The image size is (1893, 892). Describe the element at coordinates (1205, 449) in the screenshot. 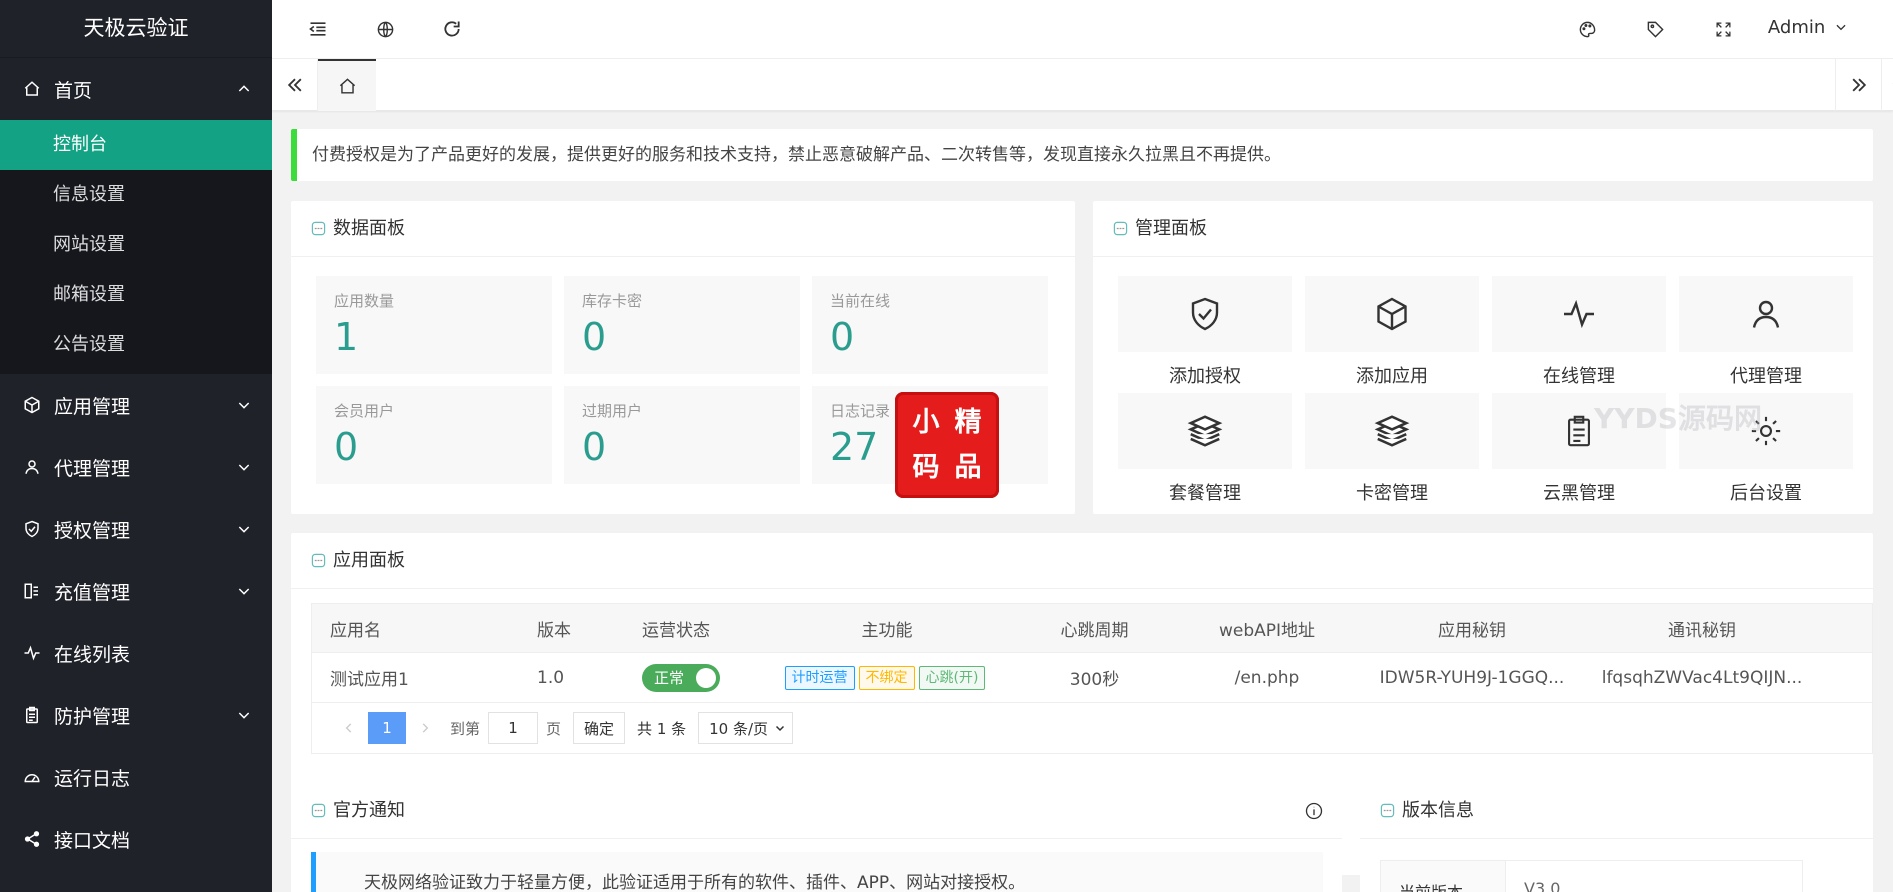

I see `manage-package: 套餐管理` at that location.